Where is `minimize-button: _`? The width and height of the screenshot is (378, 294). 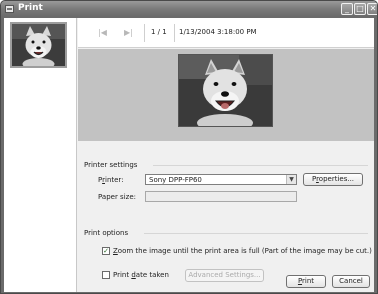 minimize-button: _ is located at coordinates (347, 9).